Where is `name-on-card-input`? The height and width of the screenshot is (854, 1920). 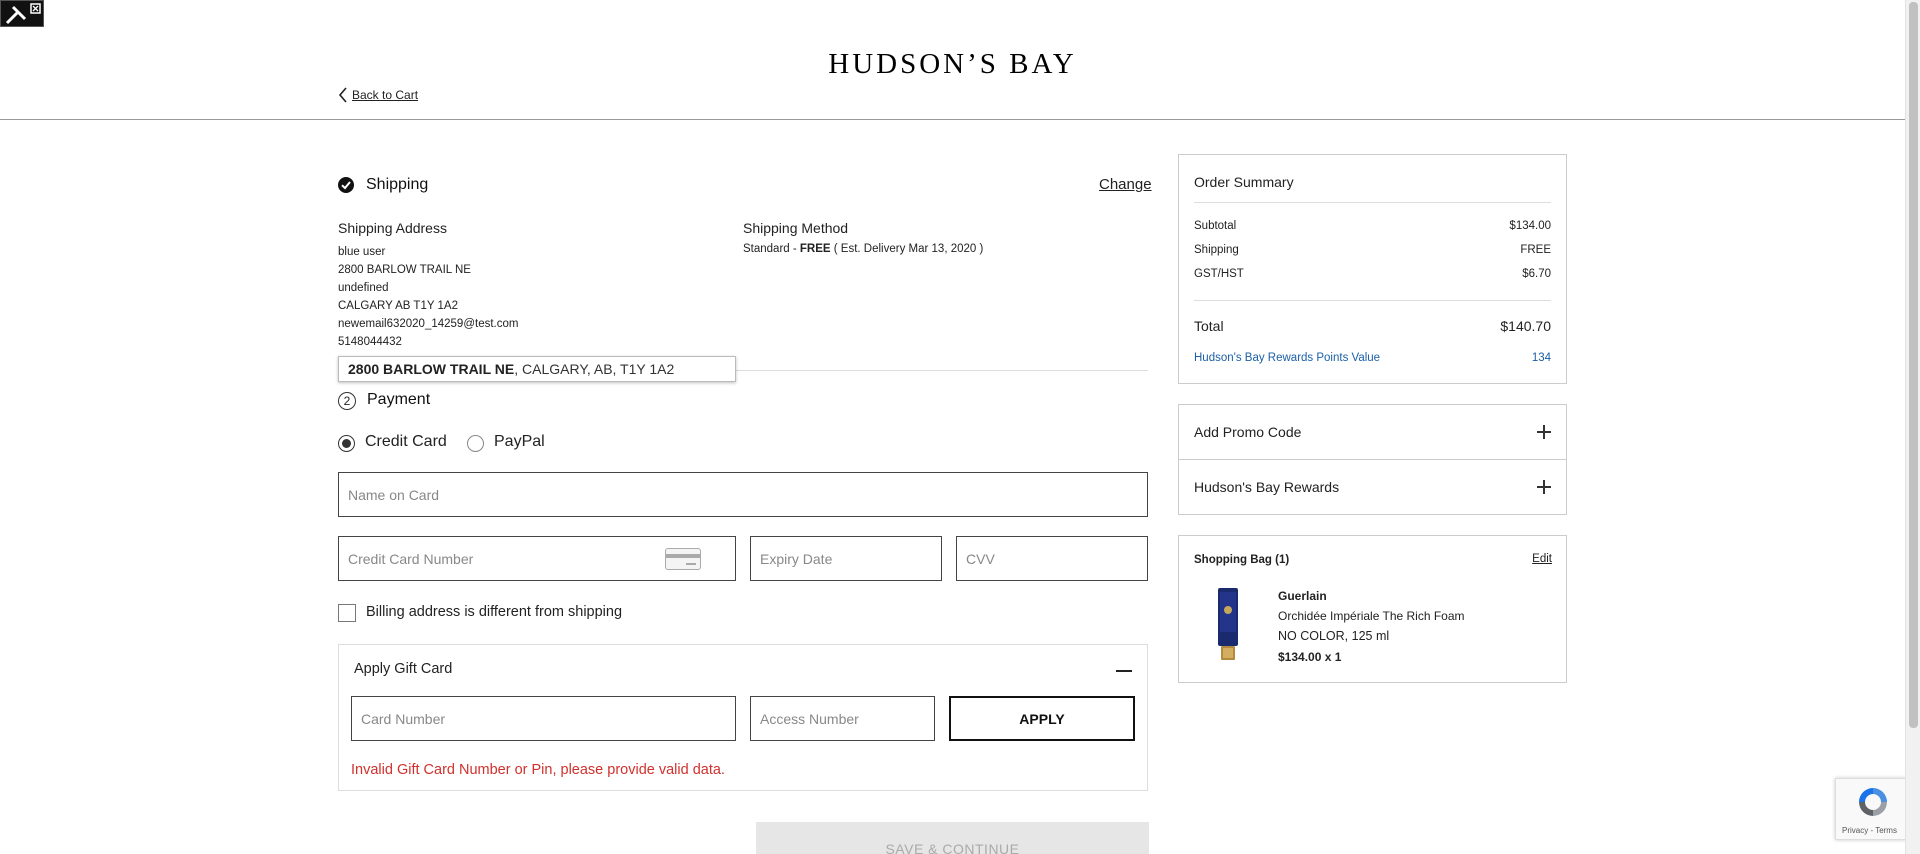
name-on-card-input is located at coordinates (743, 494).